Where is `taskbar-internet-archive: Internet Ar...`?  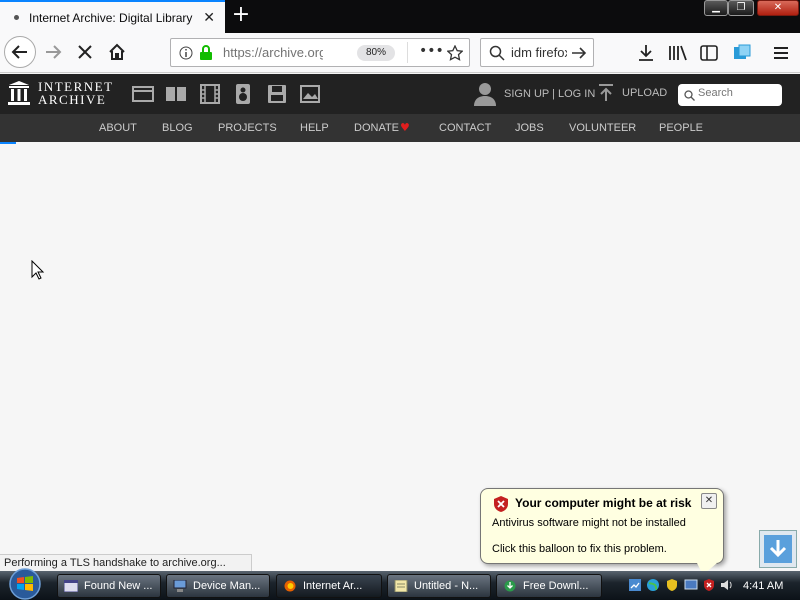
taskbar-internet-archive: Internet Ar... is located at coordinates (329, 586).